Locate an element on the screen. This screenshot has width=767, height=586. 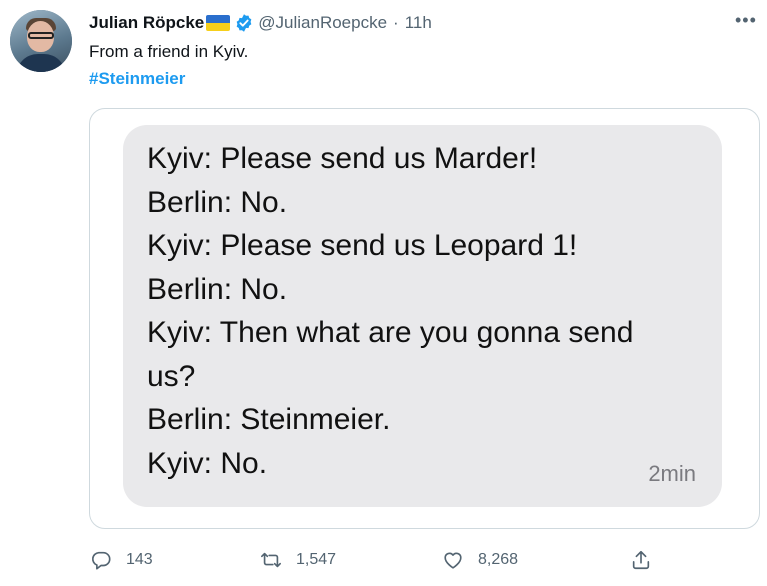
author-handle: @JulianRoepcke is located at coordinates (322, 23).